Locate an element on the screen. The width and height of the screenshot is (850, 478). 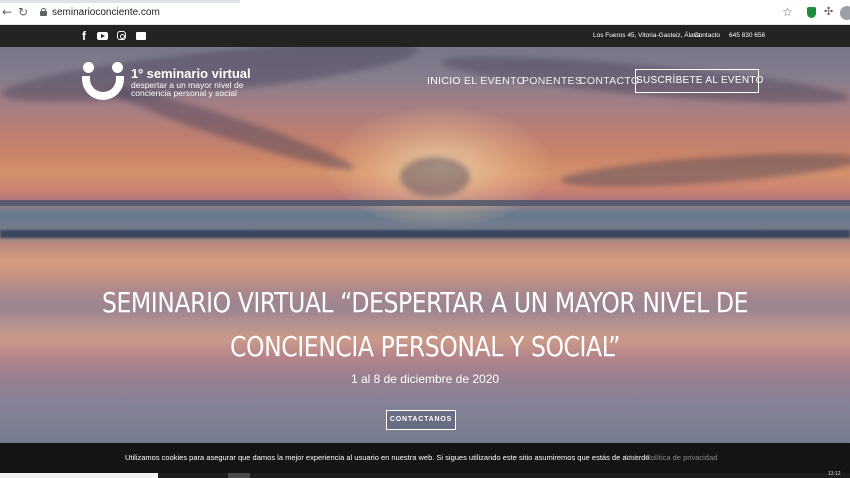
reload-icon: ↻ is located at coordinates (23, 12).